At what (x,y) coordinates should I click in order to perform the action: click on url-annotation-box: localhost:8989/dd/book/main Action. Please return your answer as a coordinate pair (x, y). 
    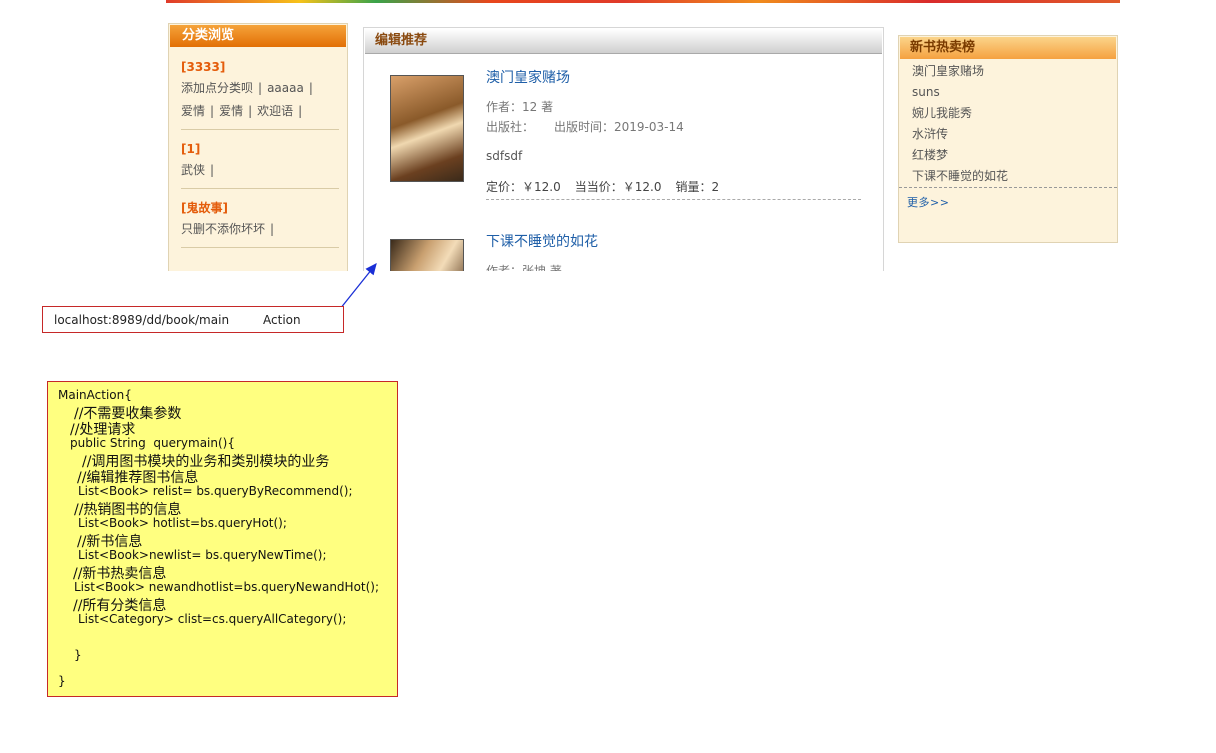
    Looking at the image, I should click on (193, 319).